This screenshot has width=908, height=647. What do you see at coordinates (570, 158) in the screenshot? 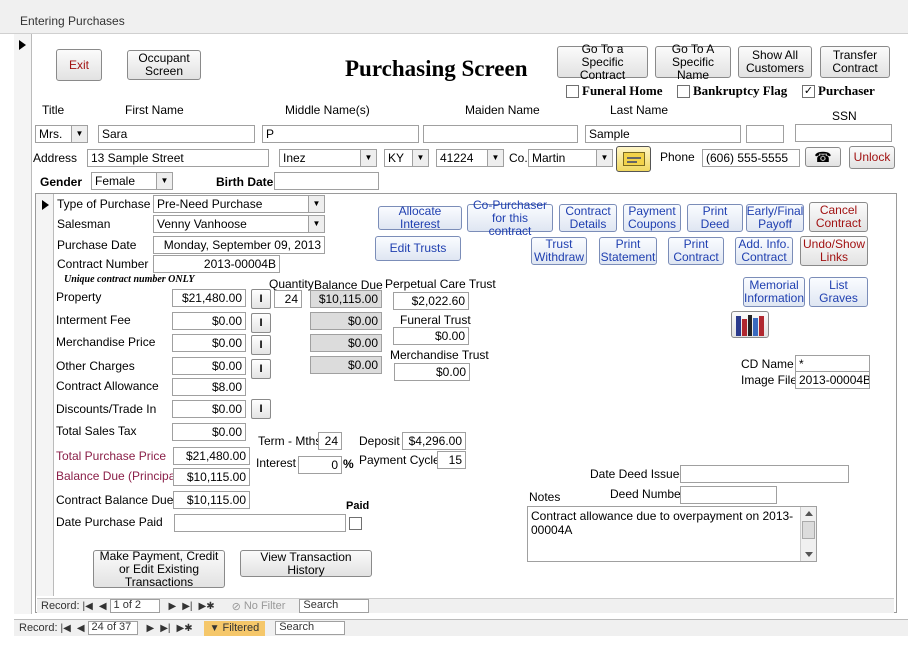
I see `county-select: Martin ▼` at bounding box center [570, 158].